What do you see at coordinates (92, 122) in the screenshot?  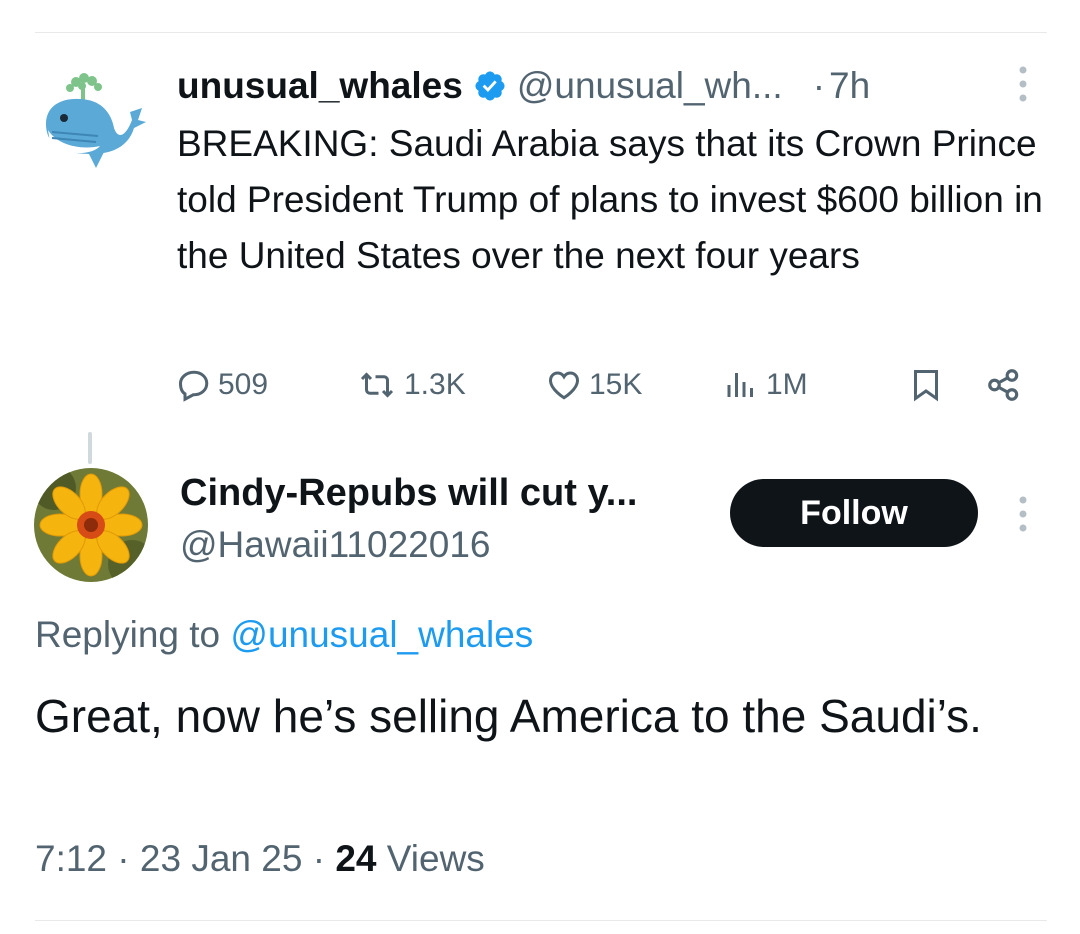 I see `whale-avatar` at bounding box center [92, 122].